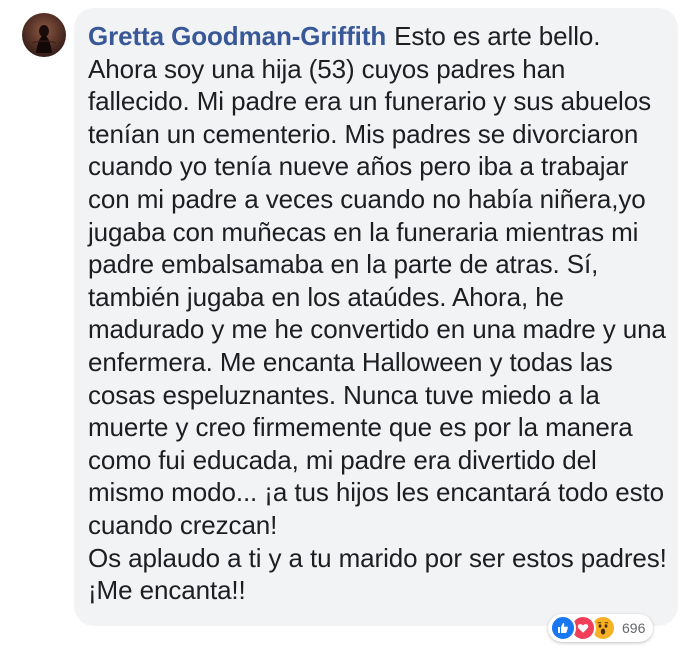  What do you see at coordinates (563, 628) in the screenshot?
I see `like-icon` at bounding box center [563, 628].